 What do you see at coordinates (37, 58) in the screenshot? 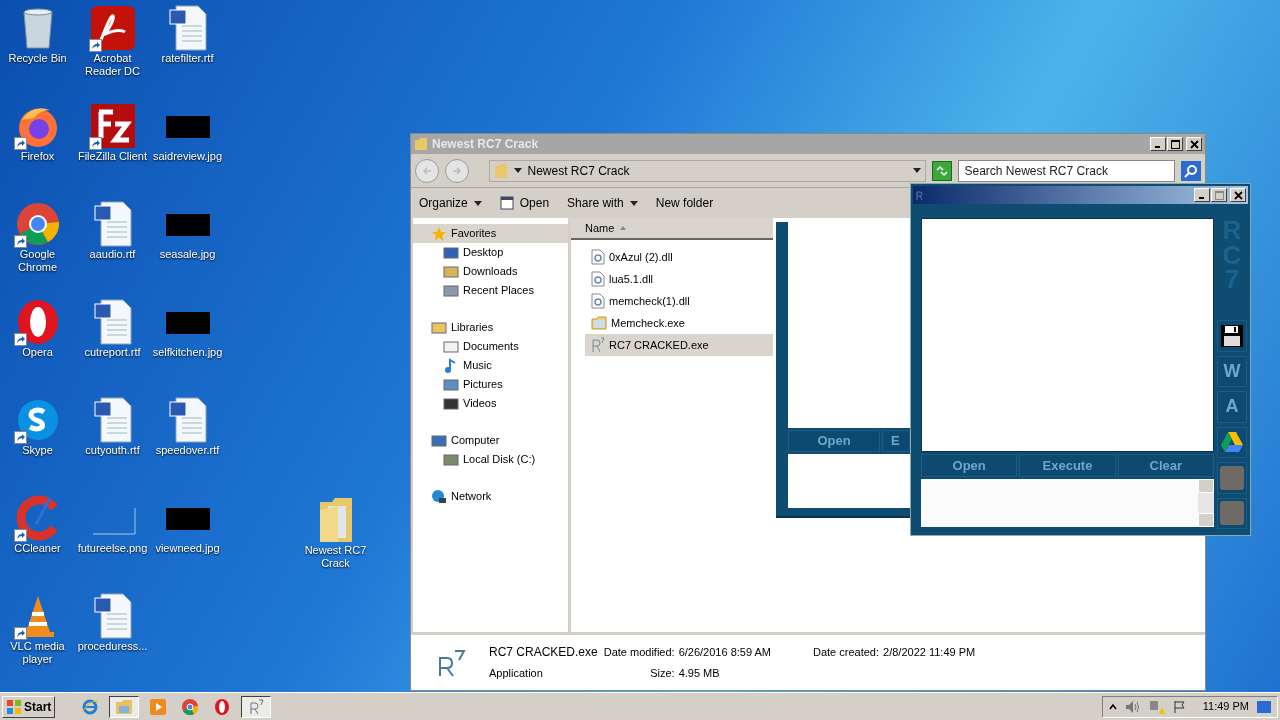
I see `desktop-icon-label: Recycle Bin` at bounding box center [37, 58].